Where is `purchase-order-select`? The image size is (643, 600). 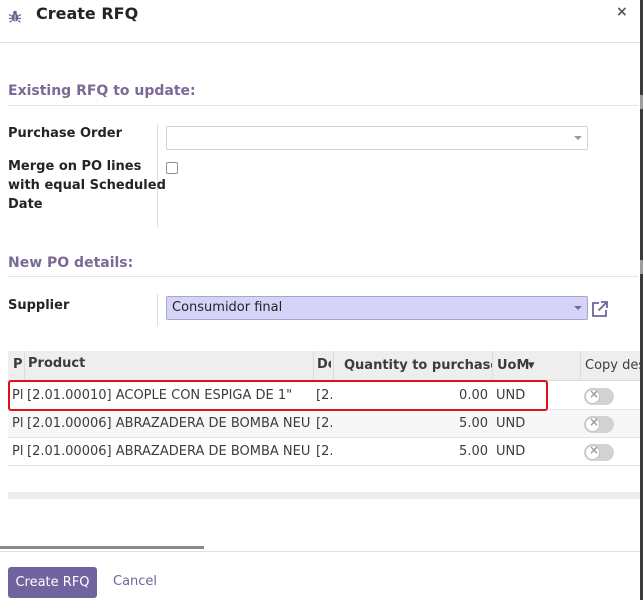
purchase-order-select is located at coordinates (377, 138).